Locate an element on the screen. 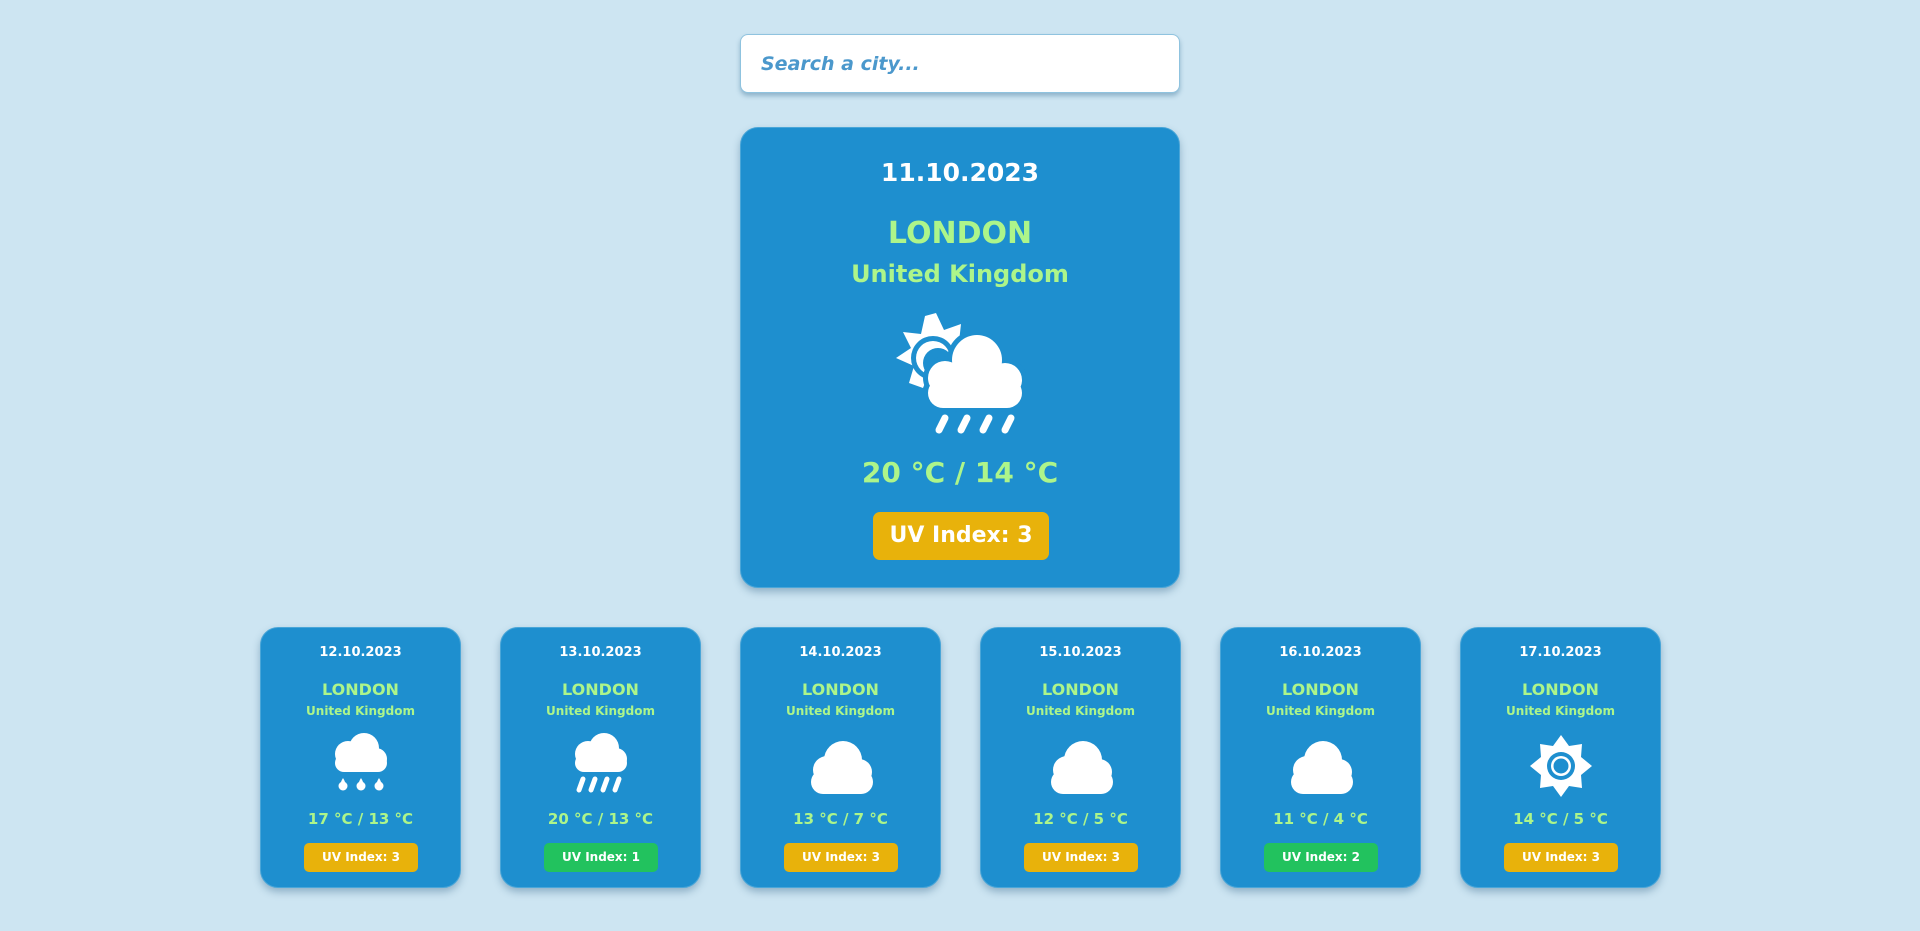 Image resolution: width=1920 pixels, height=931 pixels. current-country: United Kingdom is located at coordinates (960, 274).